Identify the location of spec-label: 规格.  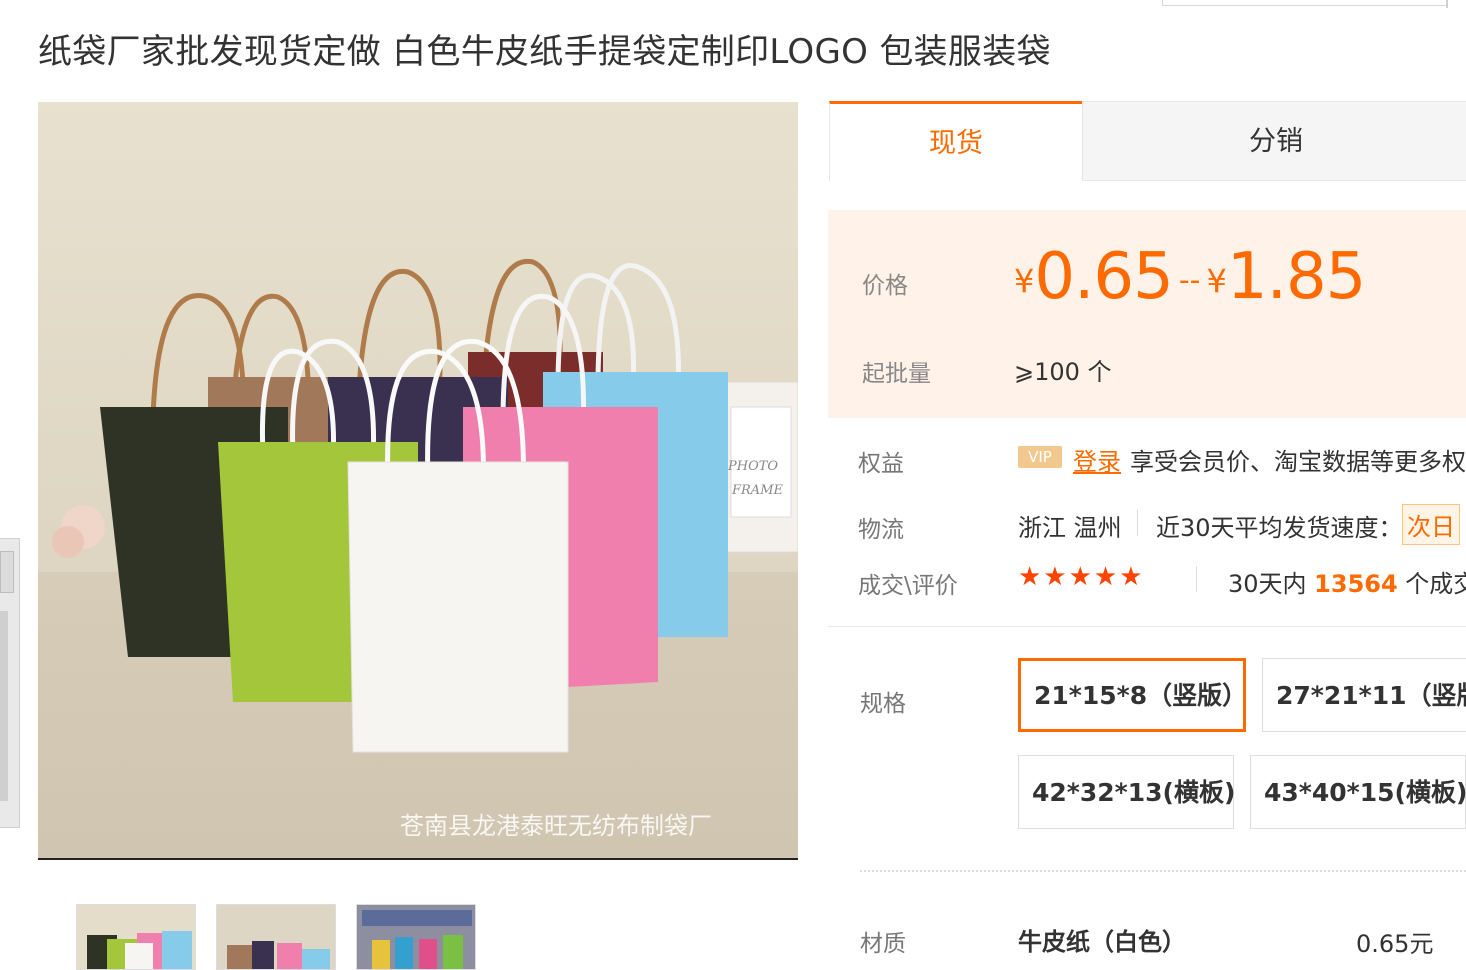
(883, 704).